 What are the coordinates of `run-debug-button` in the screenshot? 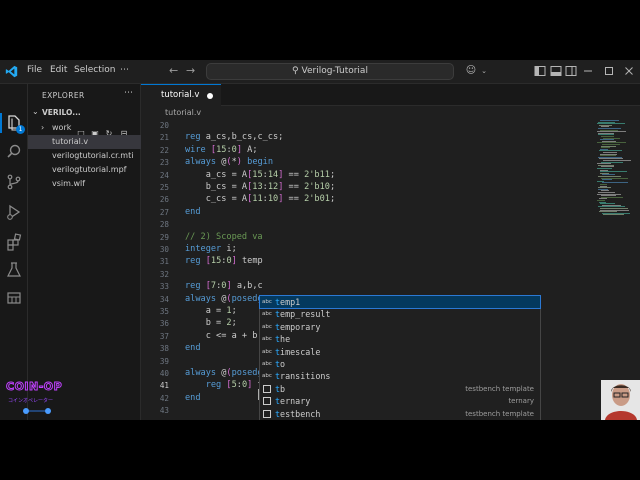 It's located at (14, 212).